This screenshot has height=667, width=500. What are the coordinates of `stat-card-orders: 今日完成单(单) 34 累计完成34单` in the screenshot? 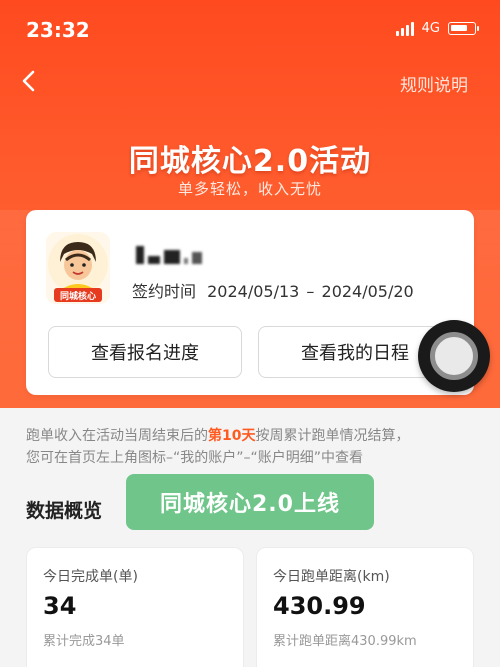 It's located at (135, 607).